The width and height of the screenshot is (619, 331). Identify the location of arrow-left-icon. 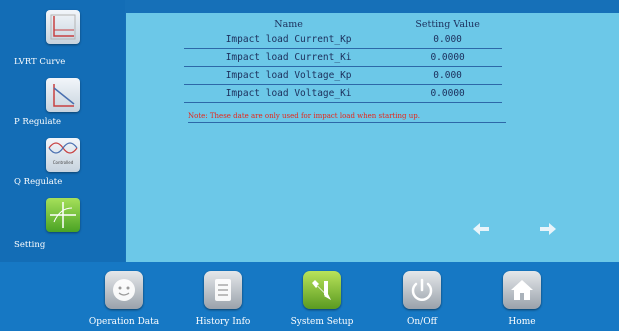
(481, 229).